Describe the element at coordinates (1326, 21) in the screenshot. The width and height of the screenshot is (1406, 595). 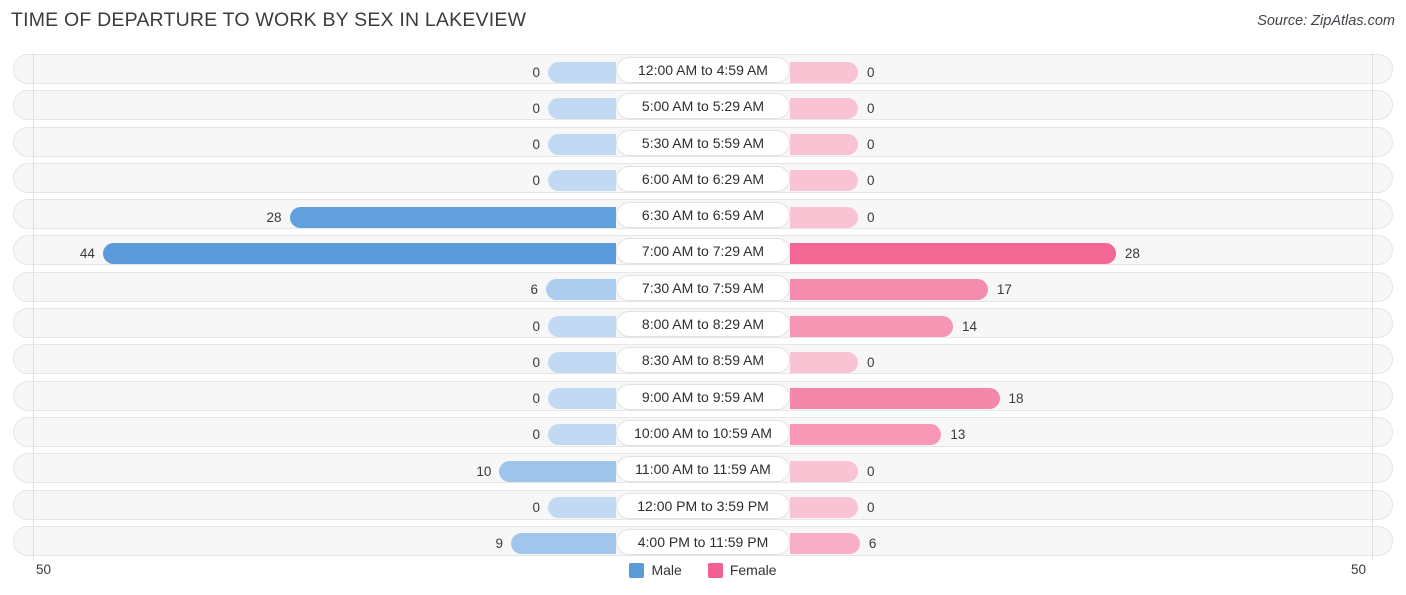
I see `source-attribution: Source: ZipAtlas.com` at that location.